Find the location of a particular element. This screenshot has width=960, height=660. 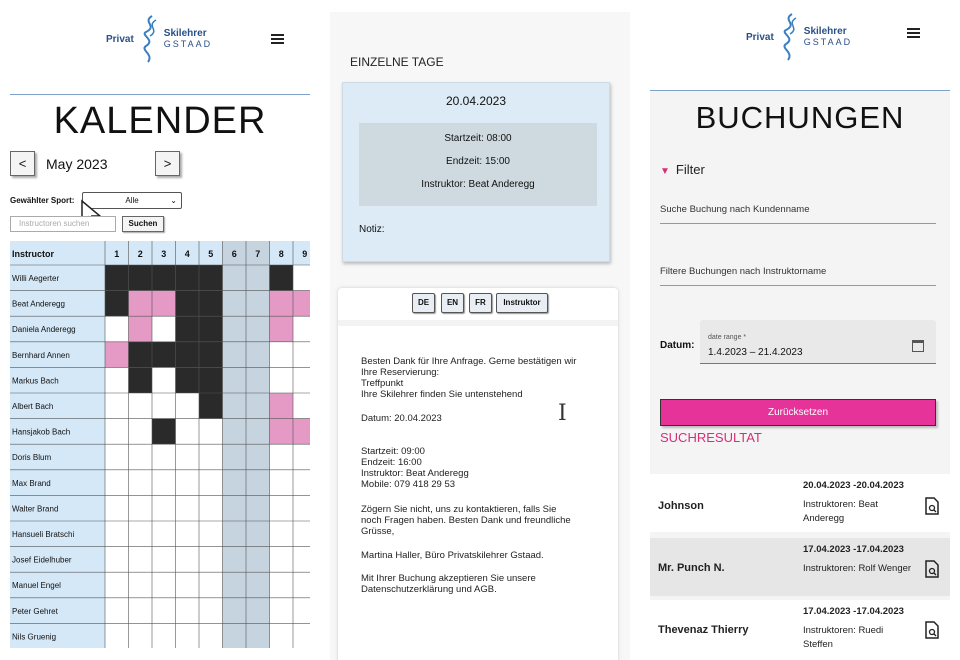

lang-de-button: DE is located at coordinates (423, 303).